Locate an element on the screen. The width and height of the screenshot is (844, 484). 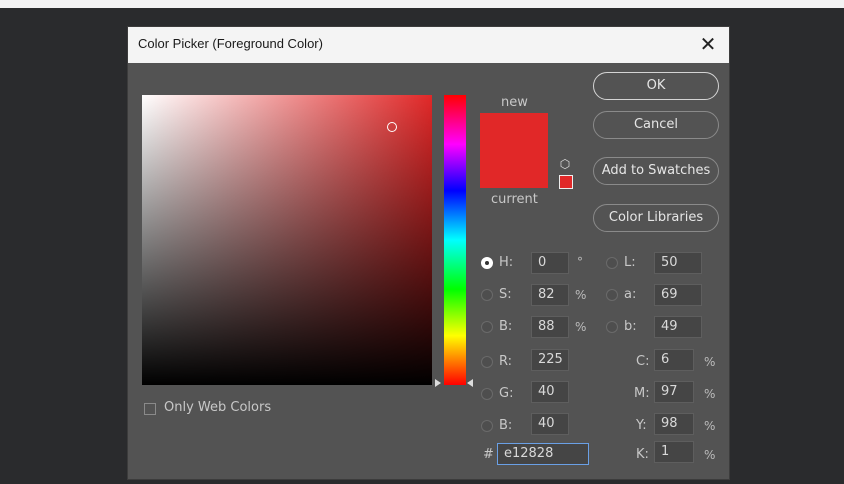
h-unit: ° is located at coordinates (580, 262).